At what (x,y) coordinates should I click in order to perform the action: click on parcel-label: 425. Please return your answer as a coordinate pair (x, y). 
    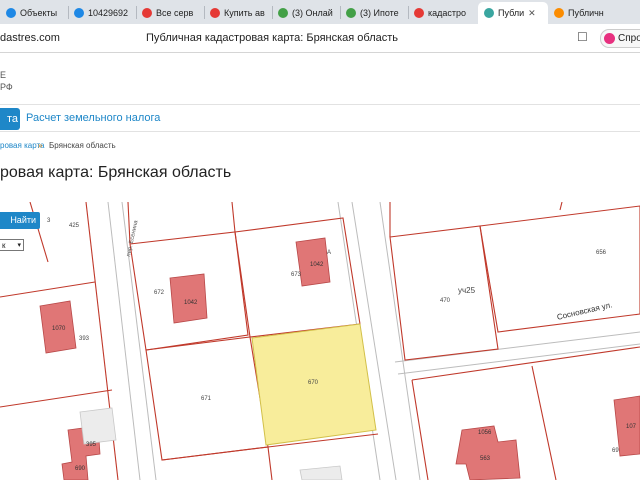
    Looking at the image, I should click on (74, 226).